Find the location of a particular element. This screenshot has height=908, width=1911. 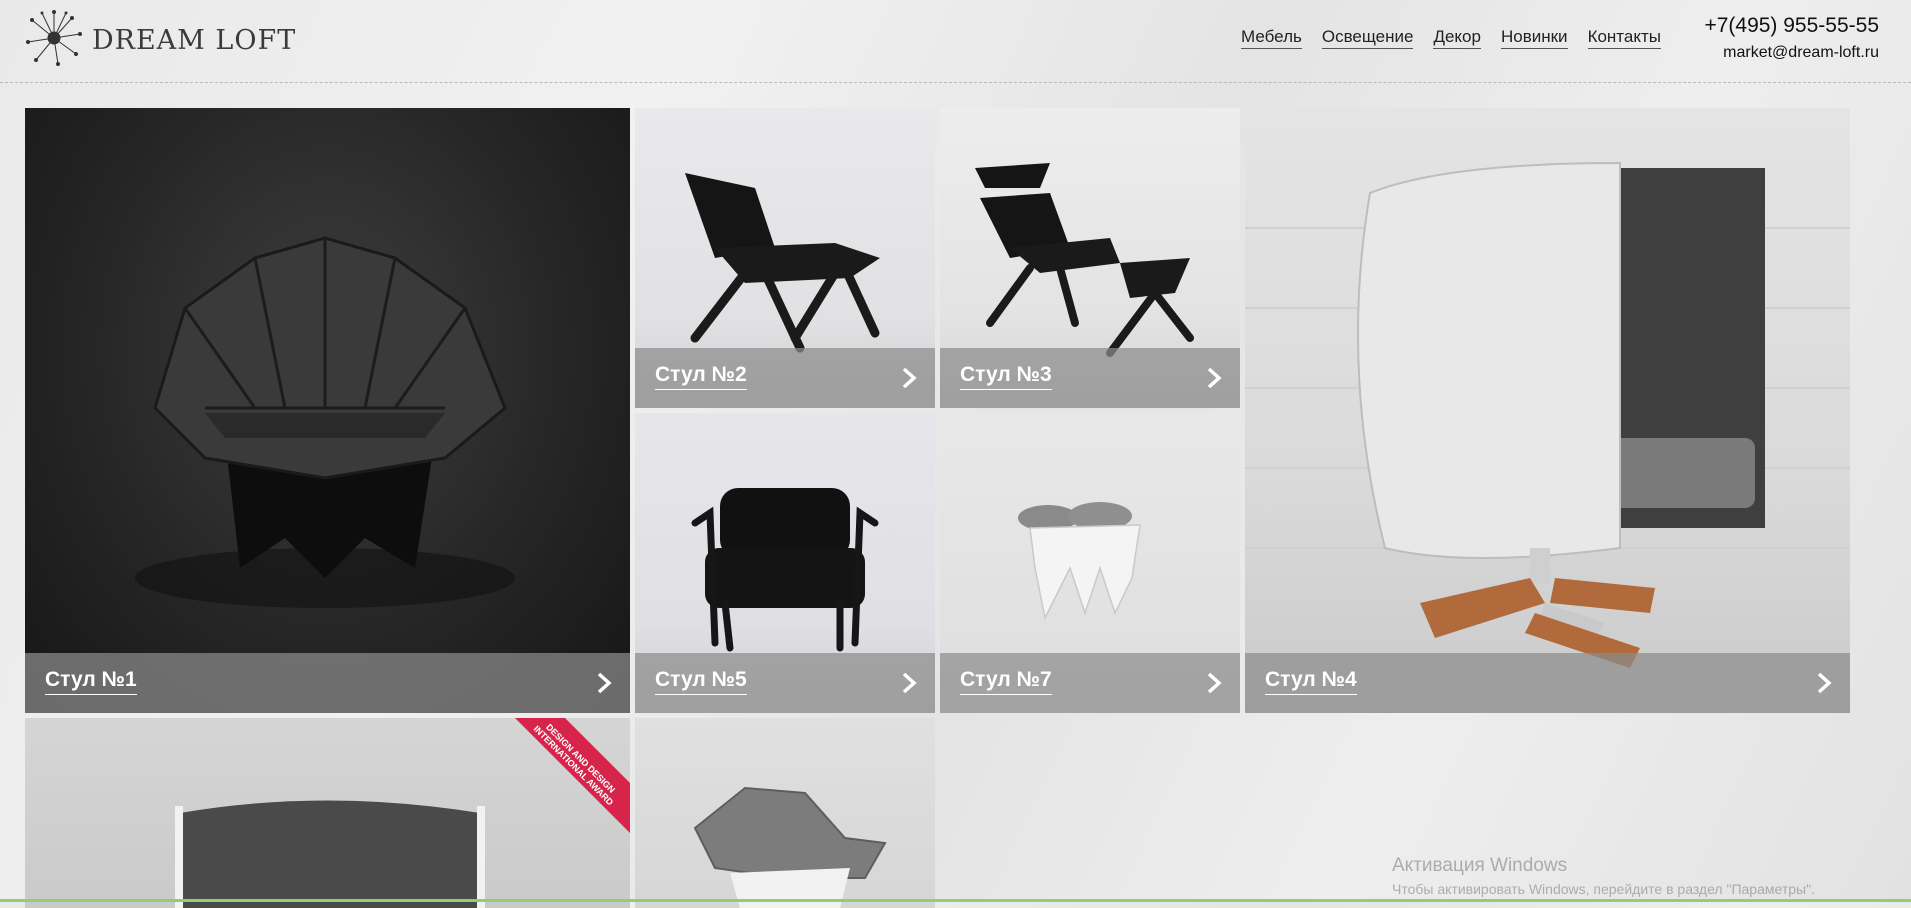

grey-chair-image is located at coordinates (790, 847).